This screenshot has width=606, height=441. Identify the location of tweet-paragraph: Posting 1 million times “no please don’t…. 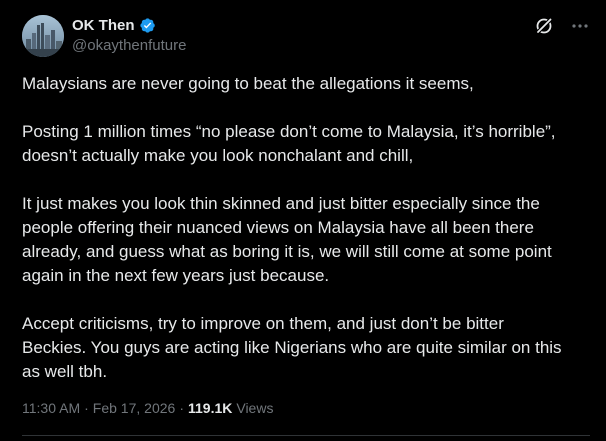
(289, 143).